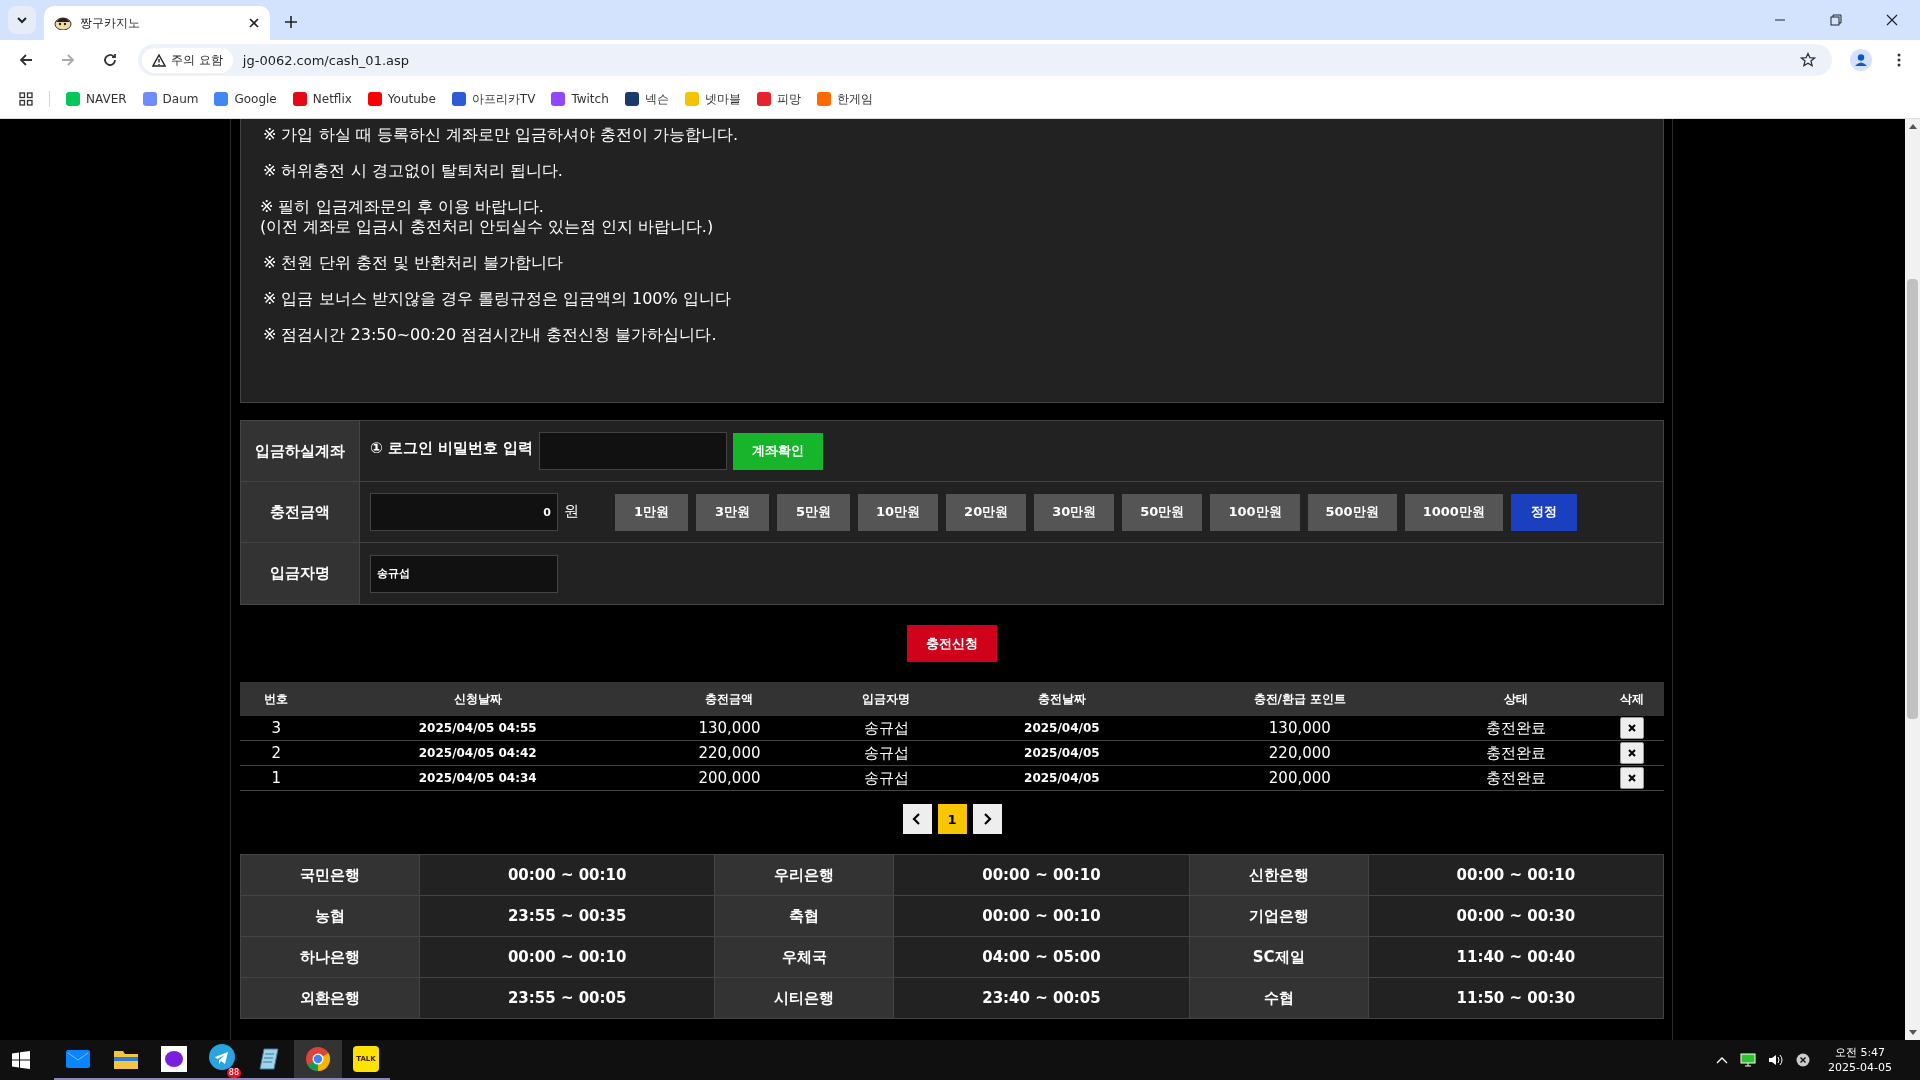 This screenshot has height=1080, width=1920. I want to click on bookmark-link: Google, so click(245, 99).